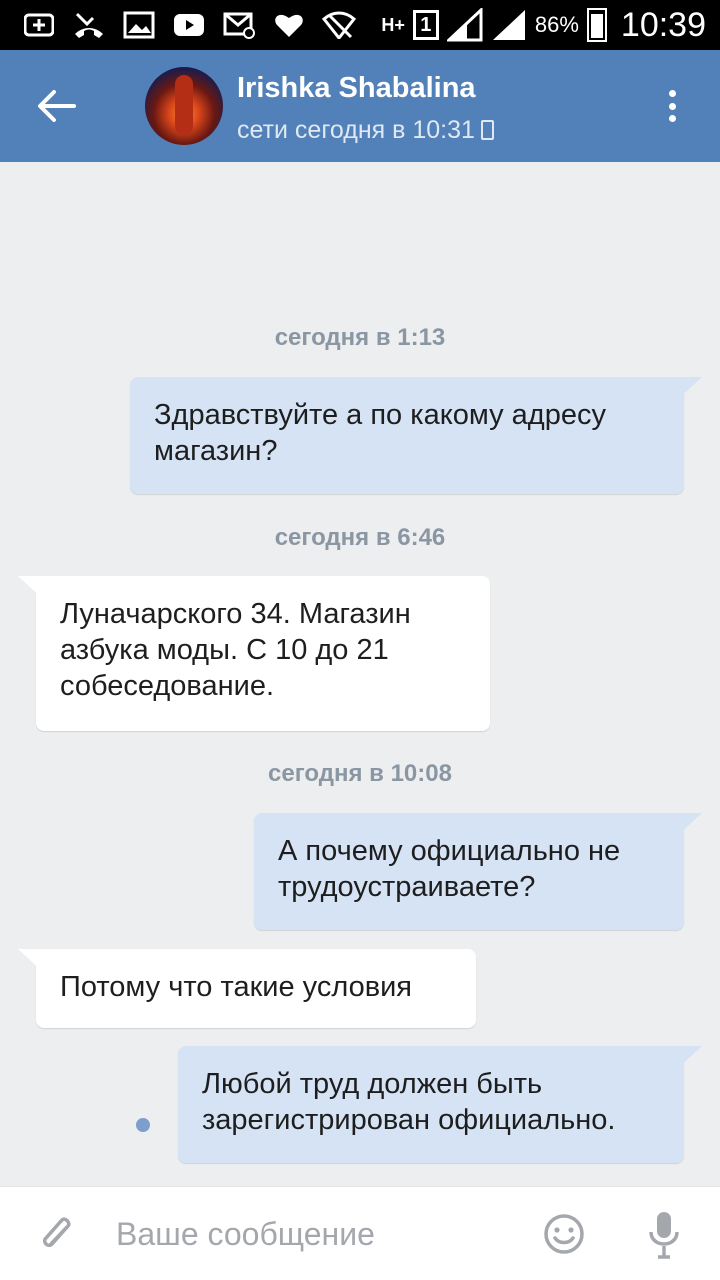 The height and width of the screenshot is (1280, 720). What do you see at coordinates (360, 337) in the screenshot?
I see `date-separator: сегодня в 1:13` at bounding box center [360, 337].